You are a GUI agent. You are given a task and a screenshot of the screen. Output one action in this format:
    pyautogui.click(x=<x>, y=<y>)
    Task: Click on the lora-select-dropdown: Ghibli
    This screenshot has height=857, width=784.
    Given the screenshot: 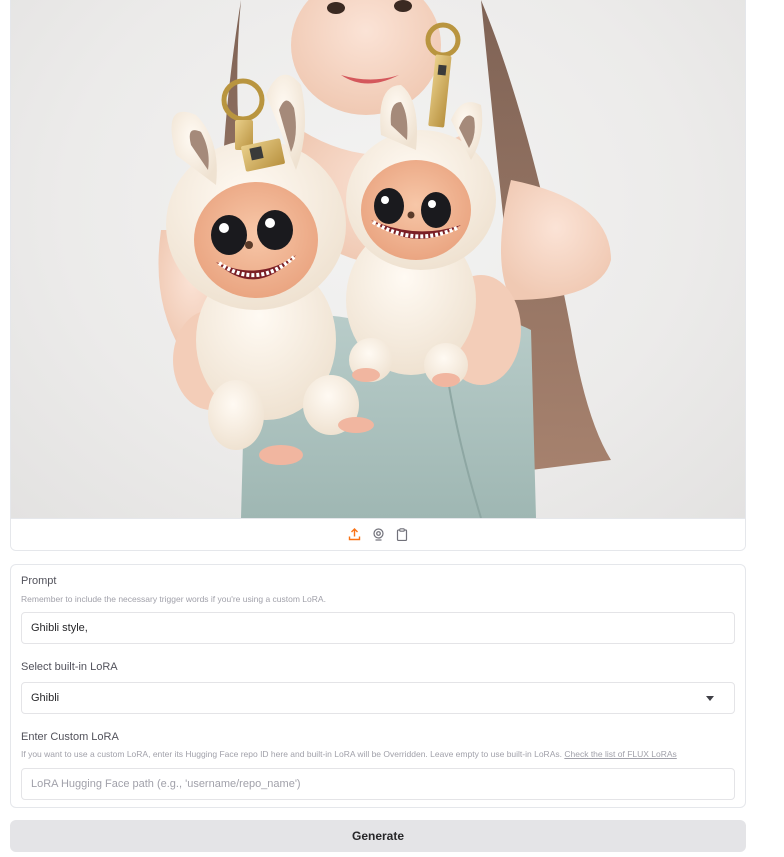 What is the action you would take?
    pyautogui.click(x=378, y=698)
    